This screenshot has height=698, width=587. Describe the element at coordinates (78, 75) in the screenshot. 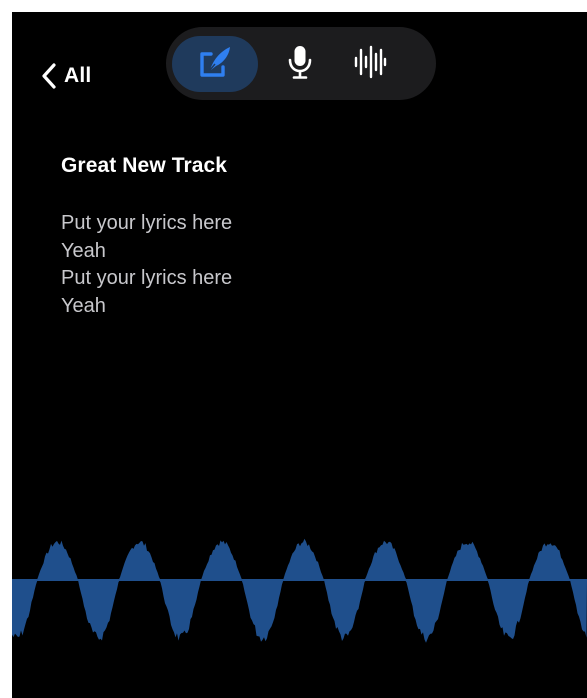

I see `back-label: All` at that location.